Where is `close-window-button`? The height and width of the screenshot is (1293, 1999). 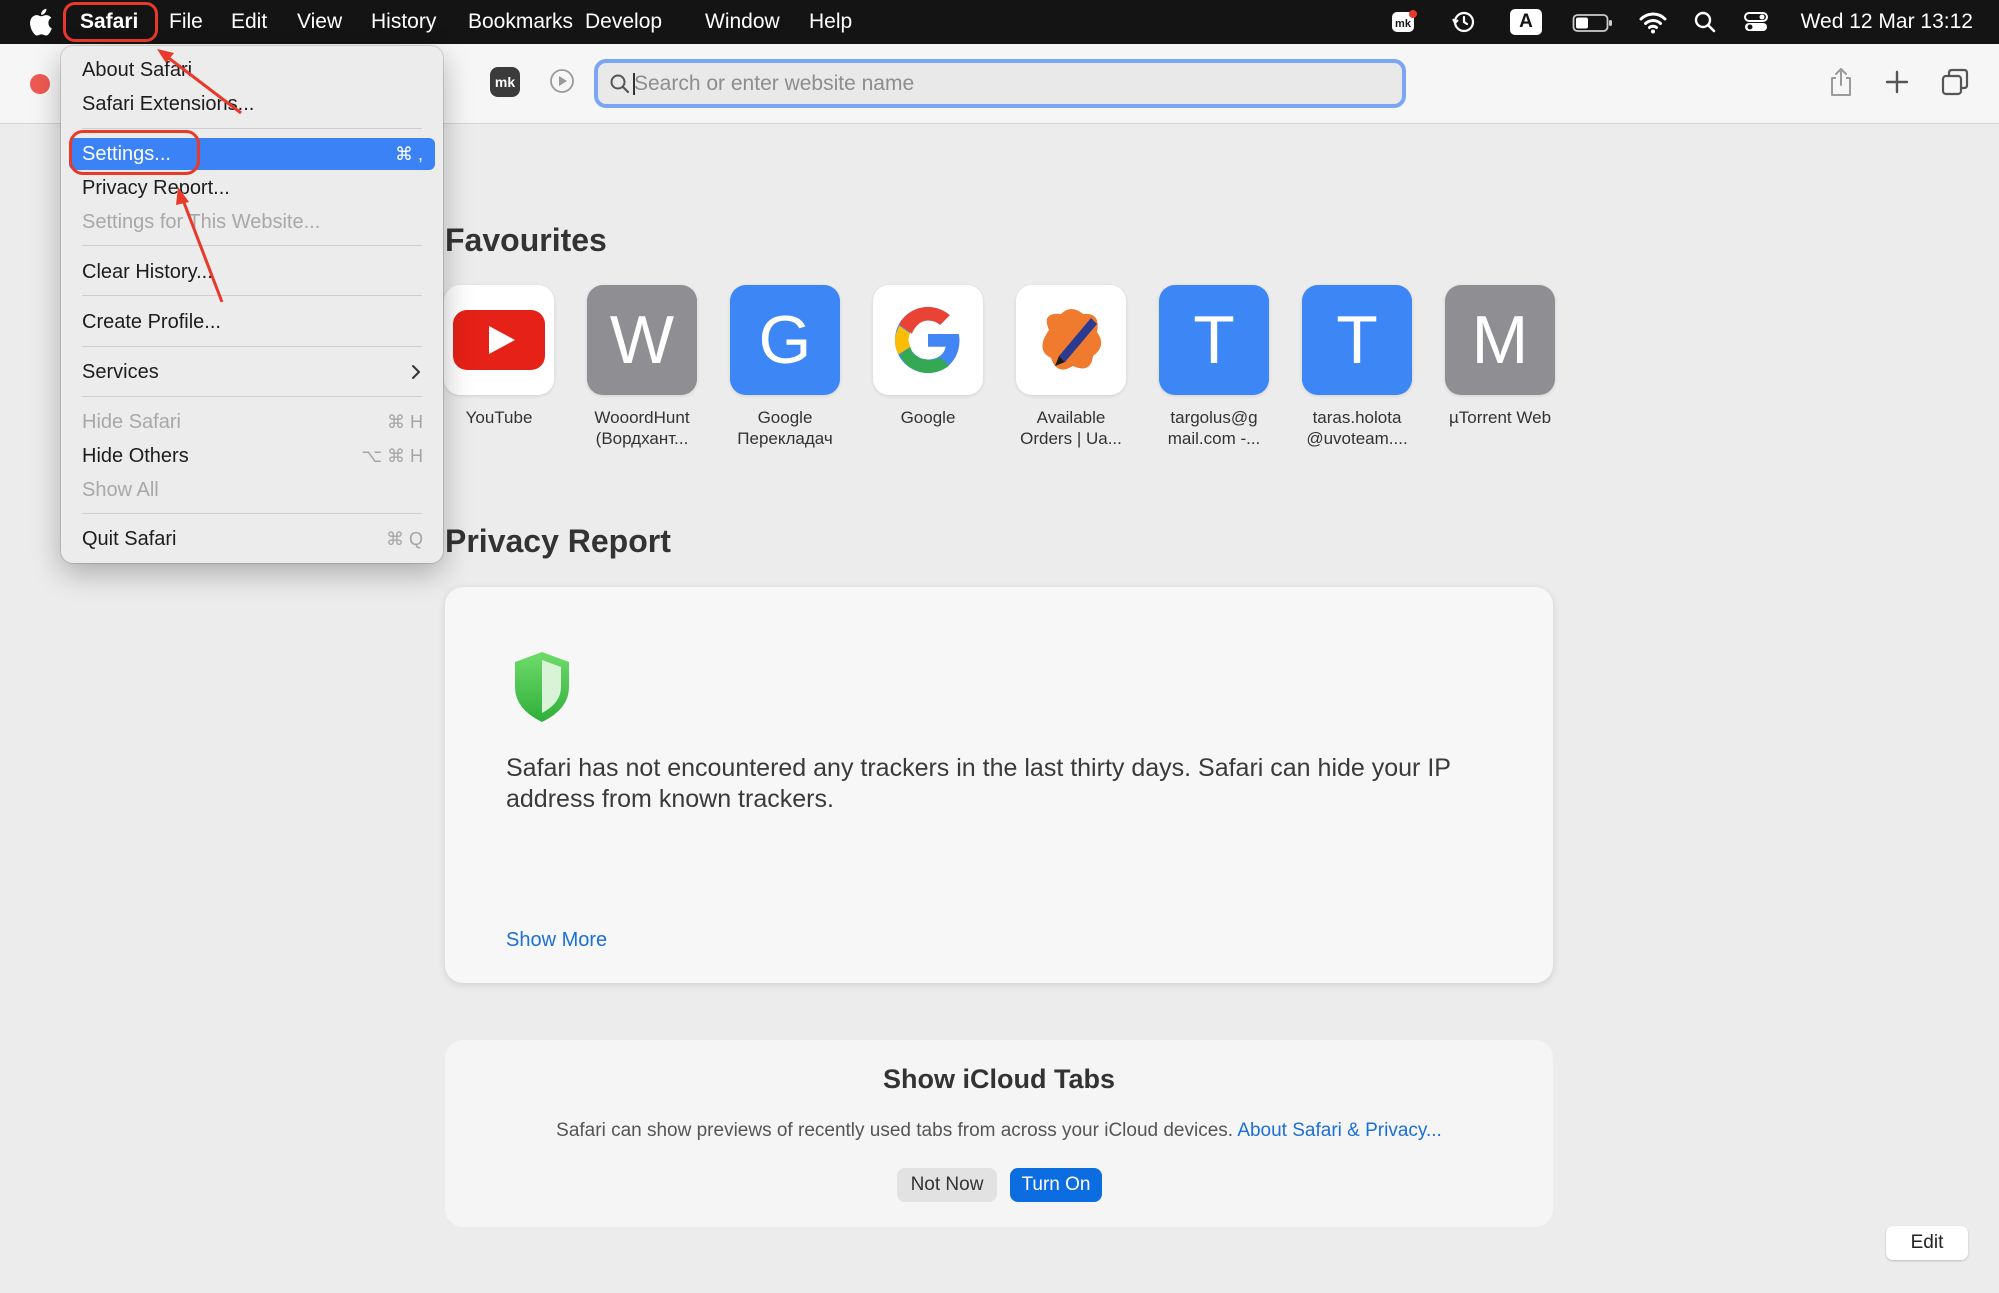 close-window-button is located at coordinates (40, 84).